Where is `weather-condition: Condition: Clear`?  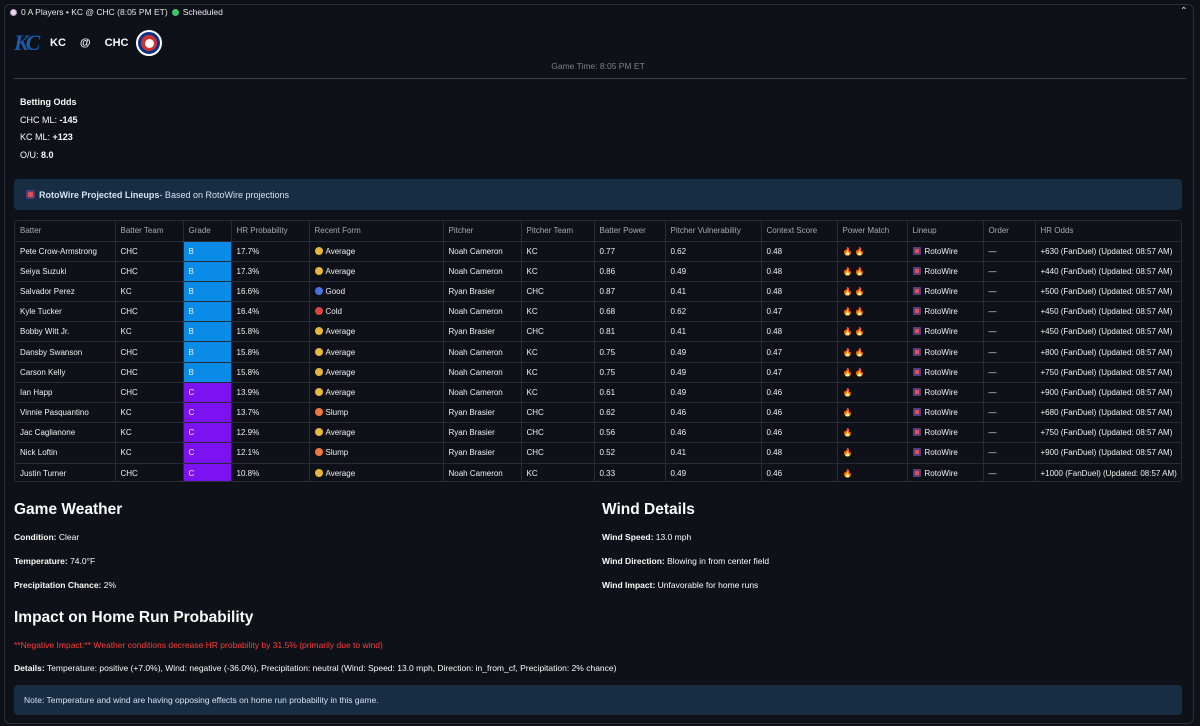
weather-condition: Condition: Clear is located at coordinates (47, 537).